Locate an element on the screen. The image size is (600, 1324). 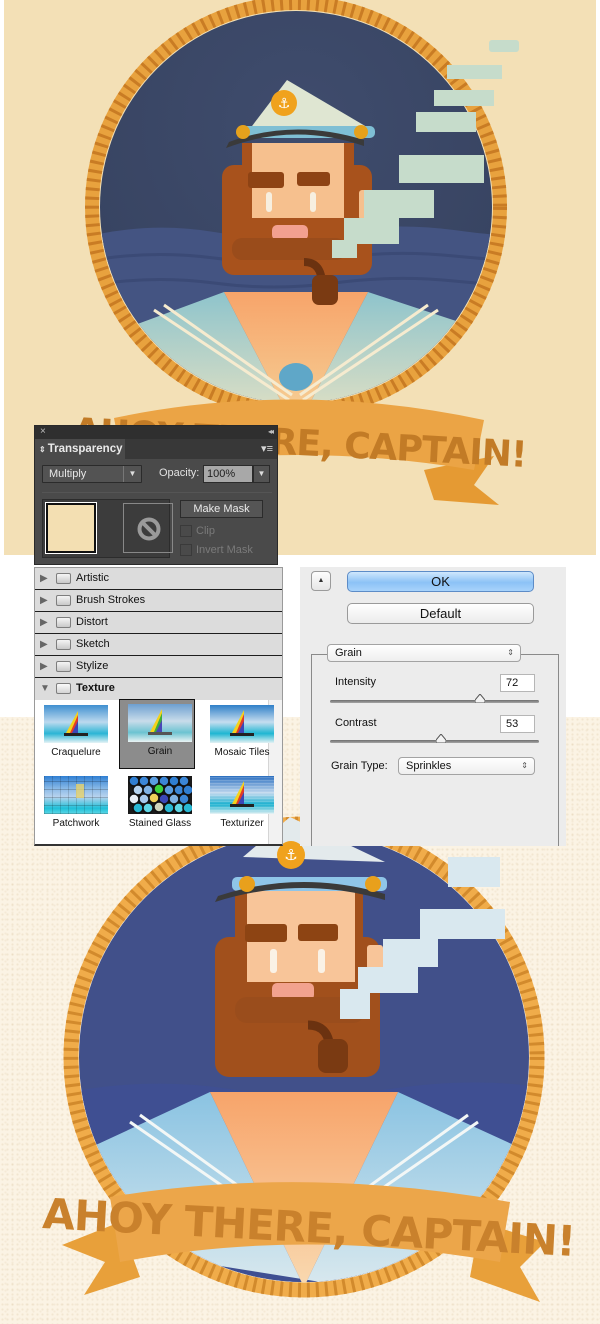
category-brush-strokes: ▶ Brush Strokes is located at coordinates (158, 601).